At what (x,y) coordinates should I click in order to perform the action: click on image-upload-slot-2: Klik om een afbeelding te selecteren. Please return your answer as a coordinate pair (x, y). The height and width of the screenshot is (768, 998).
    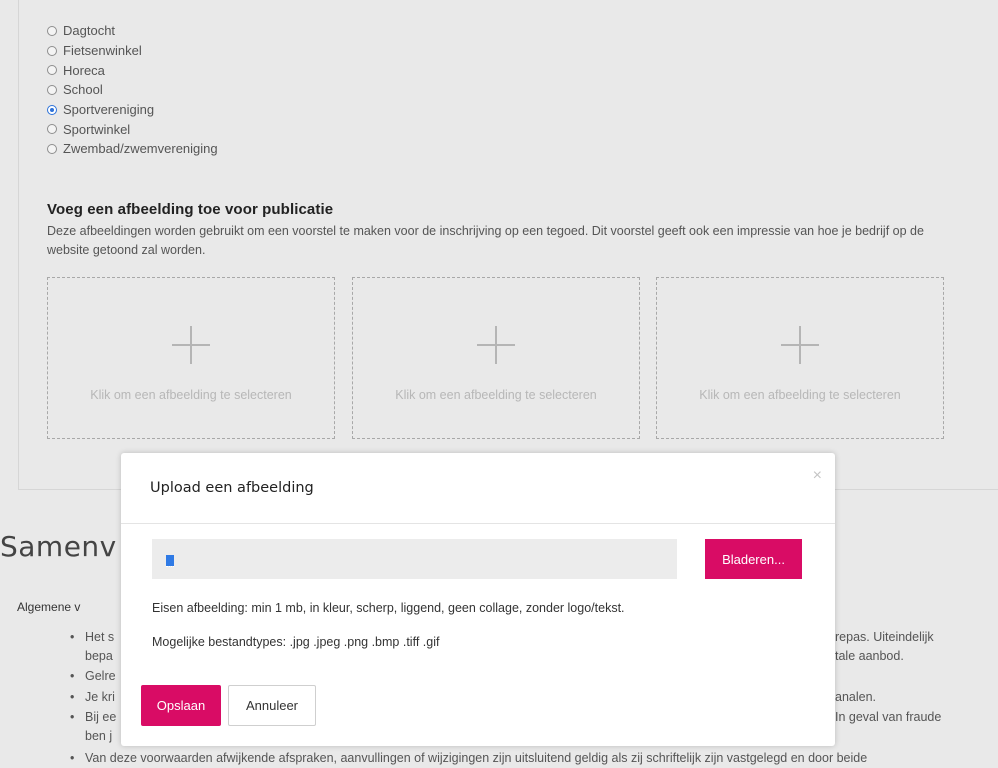
    Looking at the image, I should click on (496, 358).